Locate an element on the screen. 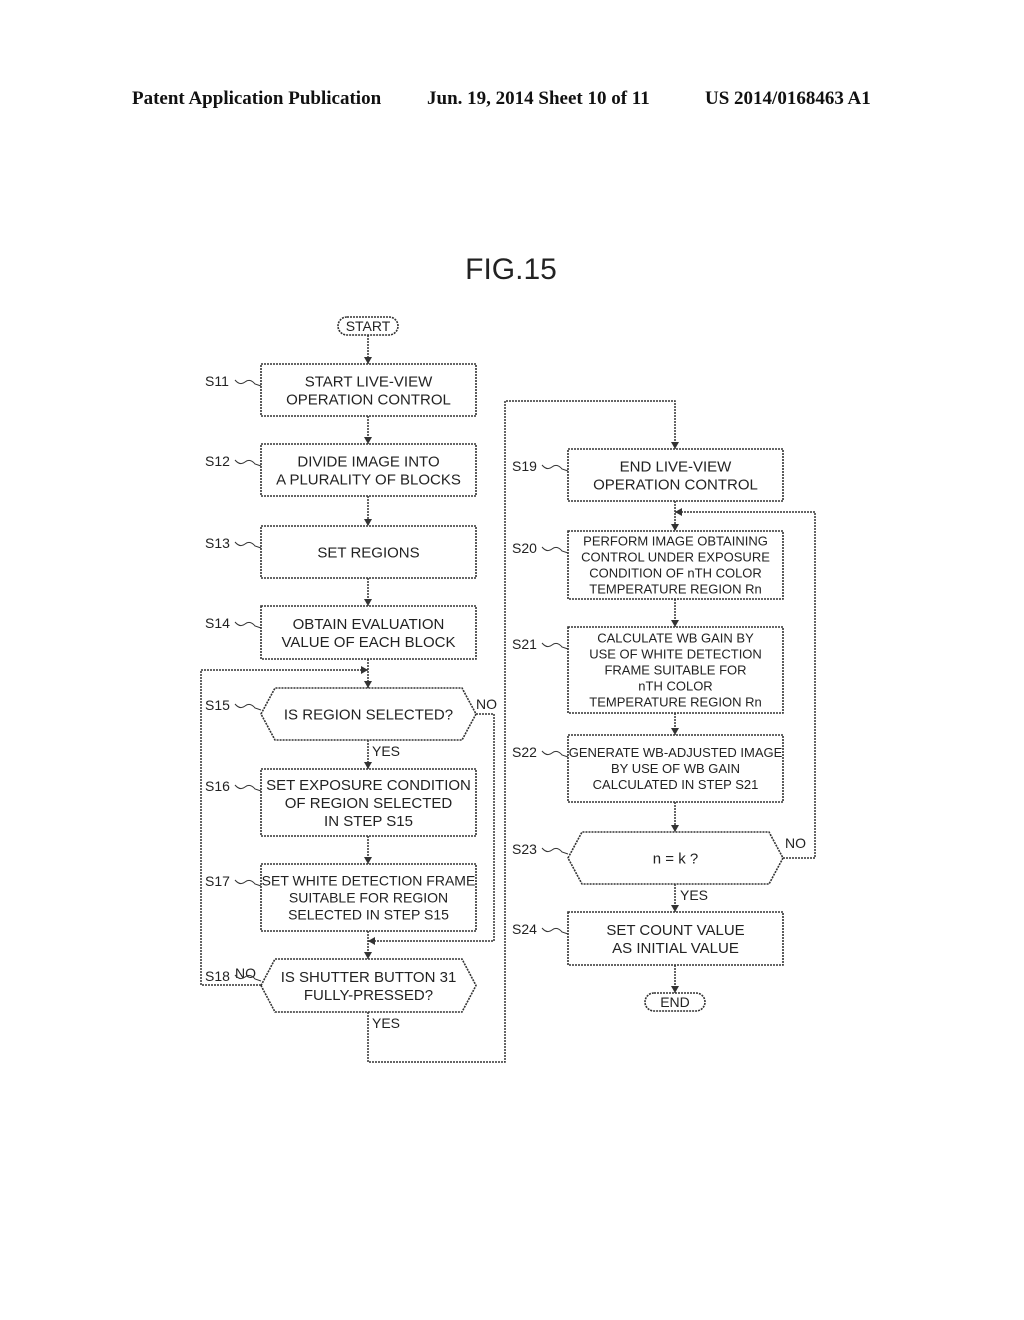 The height and width of the screenshot is (1320, 1024). step-text: CONTROL UNDER EXPOSURE is located at coordinates (675, 557).